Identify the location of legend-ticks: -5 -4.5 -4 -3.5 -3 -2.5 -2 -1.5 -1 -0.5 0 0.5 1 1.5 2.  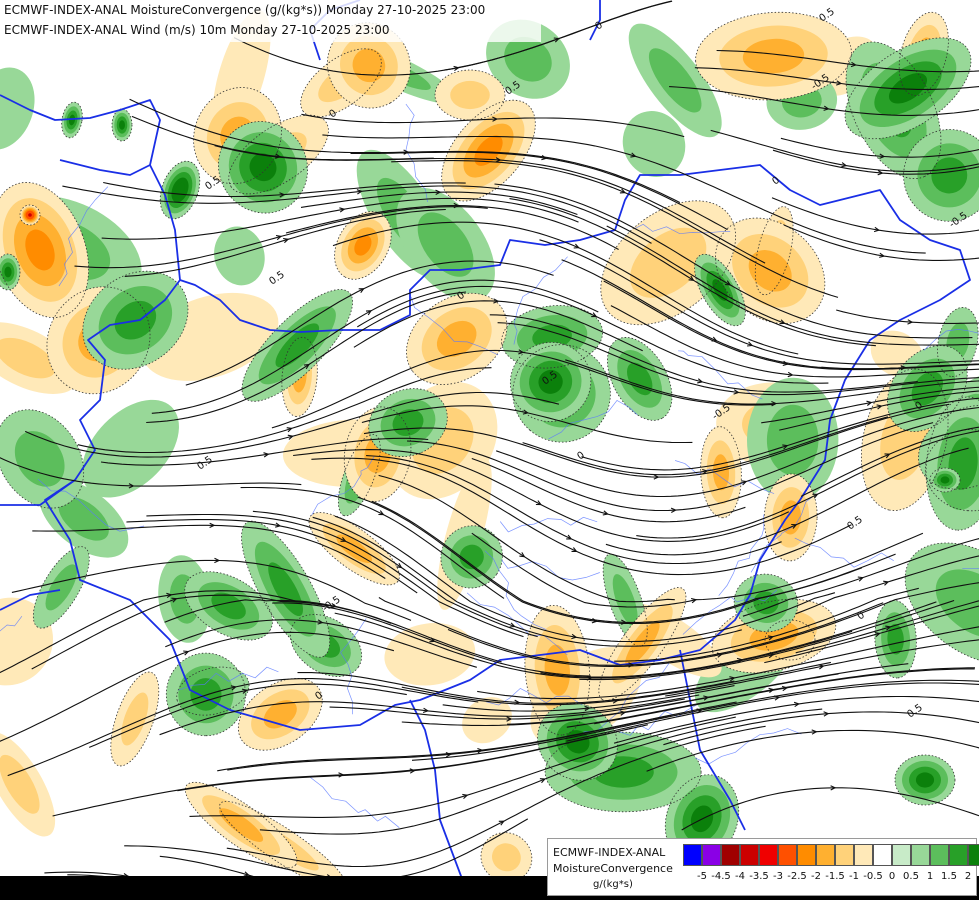
(829, 878).